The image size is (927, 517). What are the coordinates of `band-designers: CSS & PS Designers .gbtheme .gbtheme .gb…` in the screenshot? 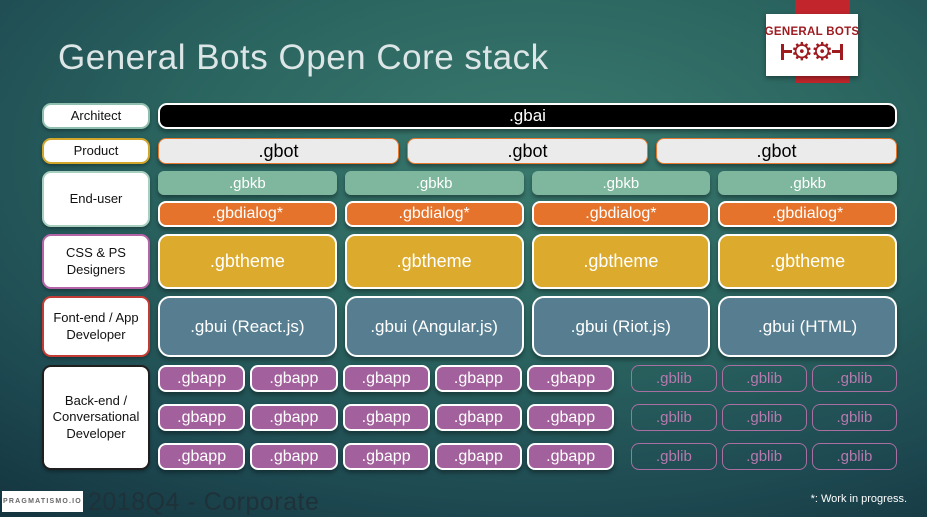 It's located at (469, 261).